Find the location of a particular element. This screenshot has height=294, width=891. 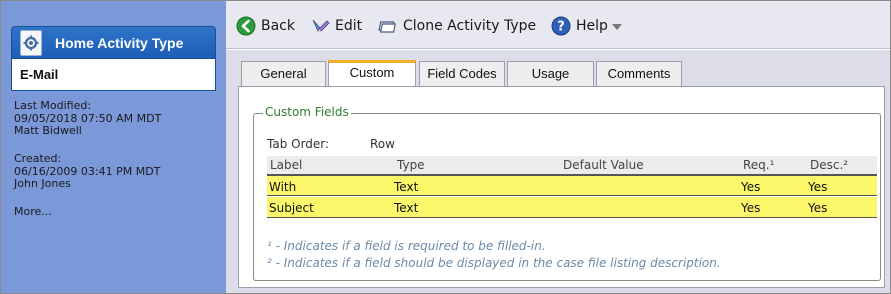

table-row: With Text Yes Yes is located at coordinates (572, 185).